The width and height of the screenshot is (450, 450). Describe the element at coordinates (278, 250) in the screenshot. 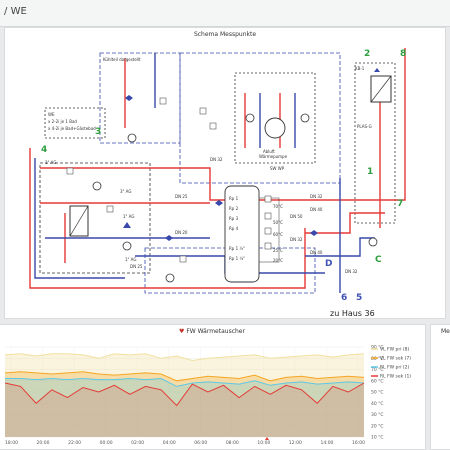

I see `label-temp-4: 25°C` at that location.